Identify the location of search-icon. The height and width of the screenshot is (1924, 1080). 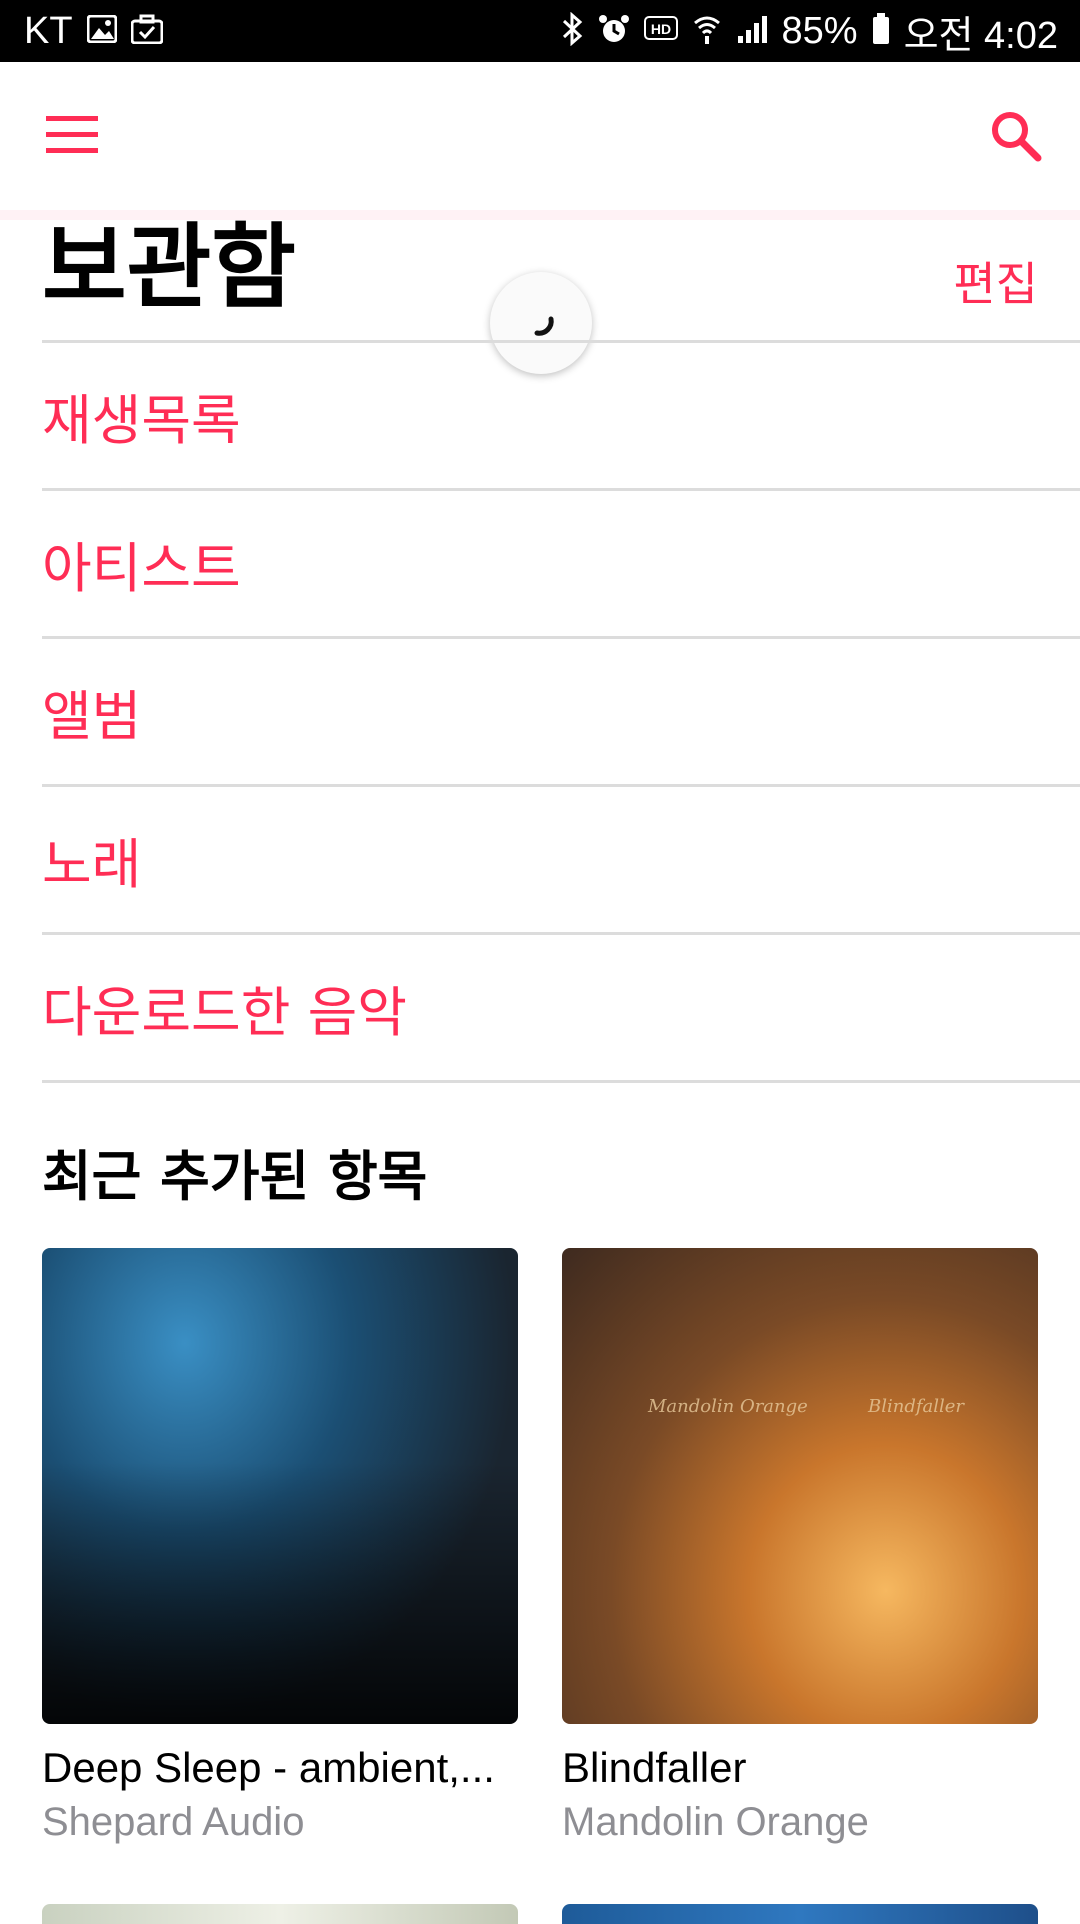
(1016, 139).